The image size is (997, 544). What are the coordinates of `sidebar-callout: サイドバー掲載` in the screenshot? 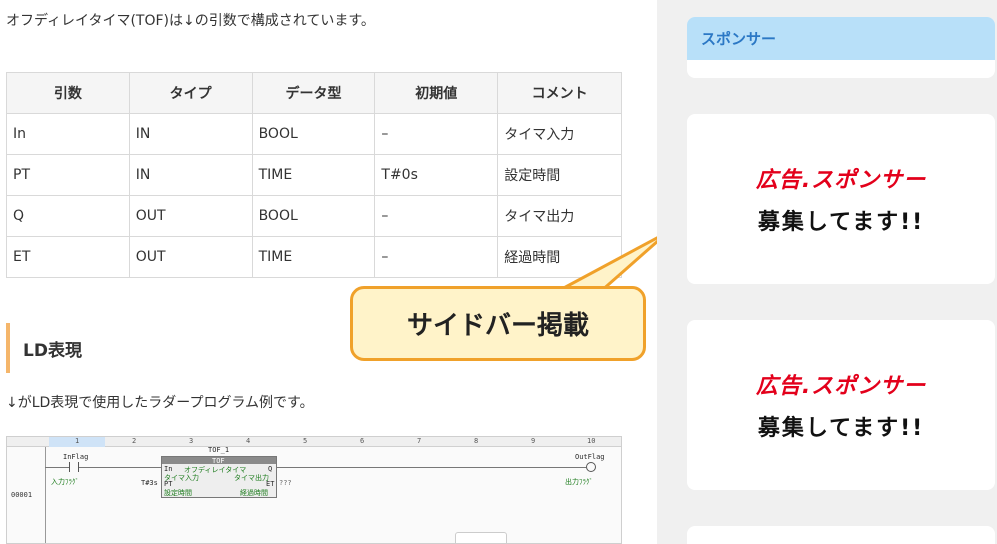 It's located at (498, 323).